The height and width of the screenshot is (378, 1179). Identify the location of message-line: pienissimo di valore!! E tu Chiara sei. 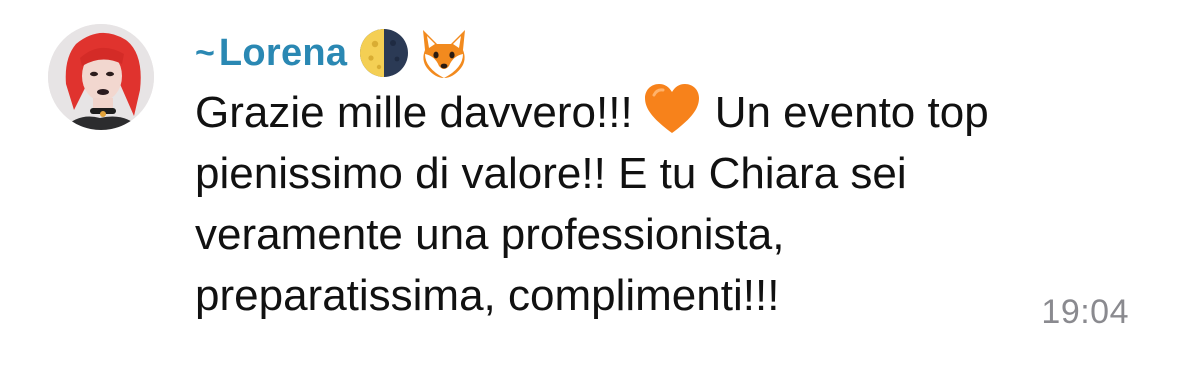
(551, 173).